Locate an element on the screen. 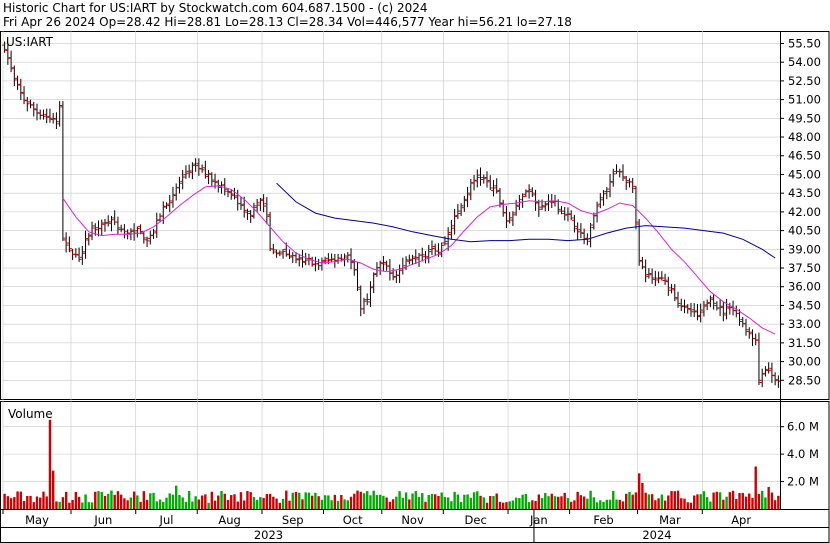 The height and width of the screenshot is (543, 830). price-tick-label: 55.50 is located at coordinates (804, 43).